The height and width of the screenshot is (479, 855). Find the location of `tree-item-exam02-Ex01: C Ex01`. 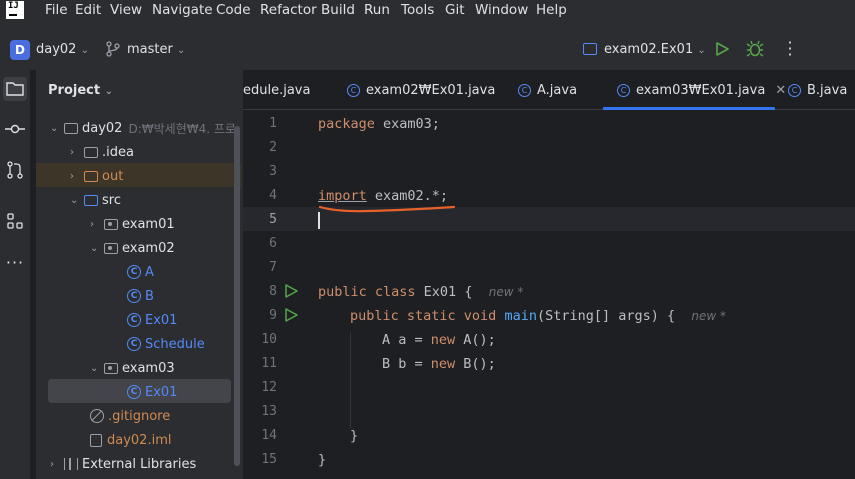

tree-item-exam02-Ex01: C Ex01 is located at coordinates (152, 320).